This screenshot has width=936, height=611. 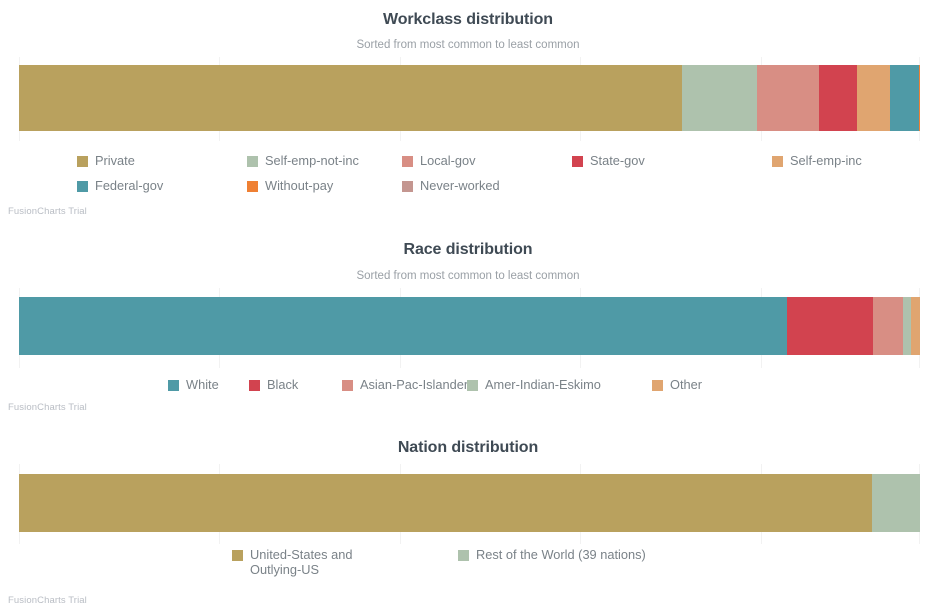 I want to click on stacked-bar-nation, so click(x=469, y=503).